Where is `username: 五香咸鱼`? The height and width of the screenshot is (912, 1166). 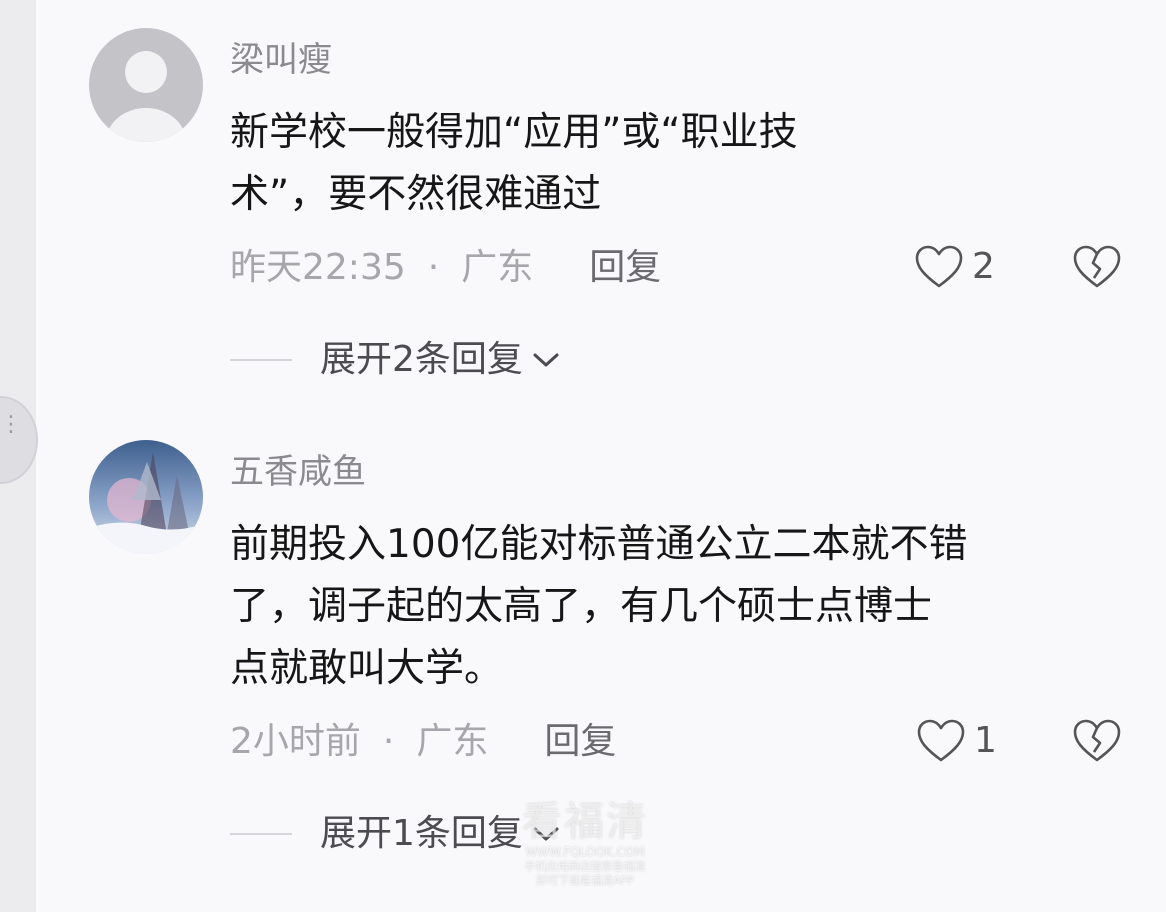 username: 五香咸鱼 is located at coordinates (298, 472).